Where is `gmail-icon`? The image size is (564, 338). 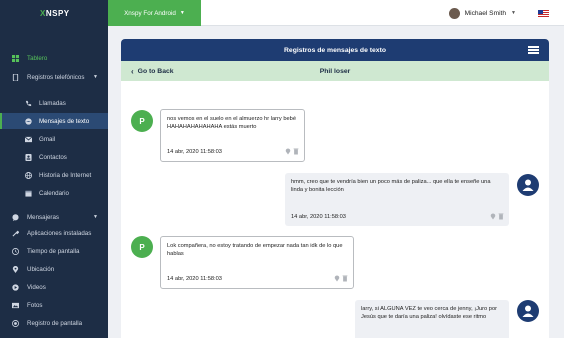
gmail-icon is located at coordinates (28, 139).